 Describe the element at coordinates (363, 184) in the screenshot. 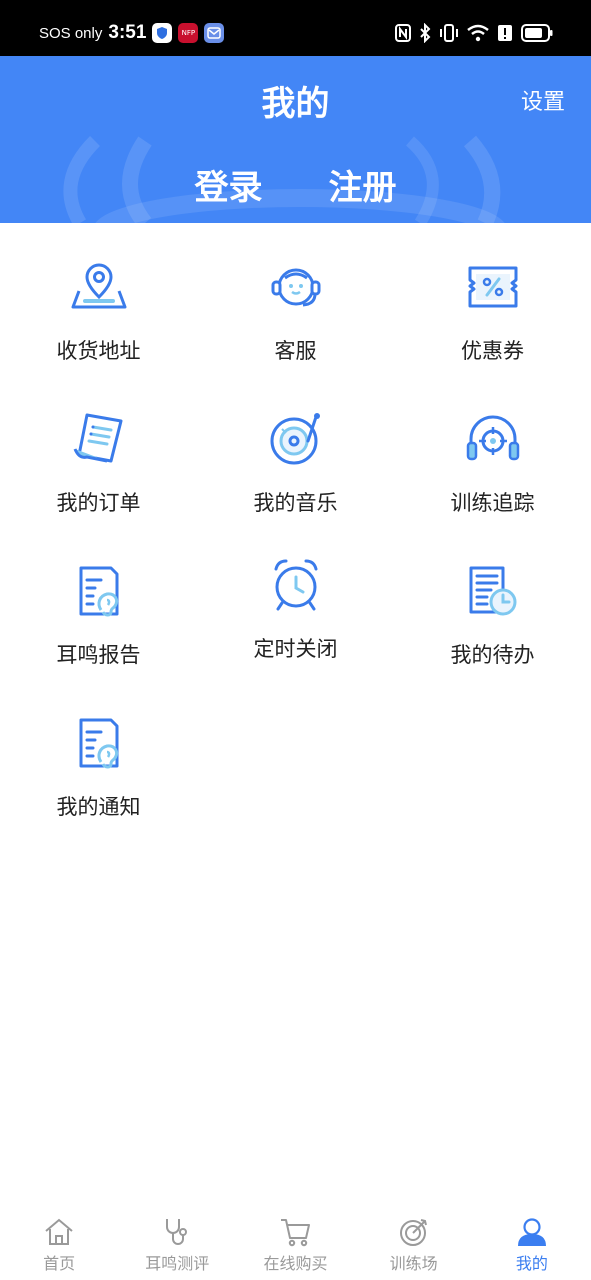

I see `register-button: 注册` at that location.